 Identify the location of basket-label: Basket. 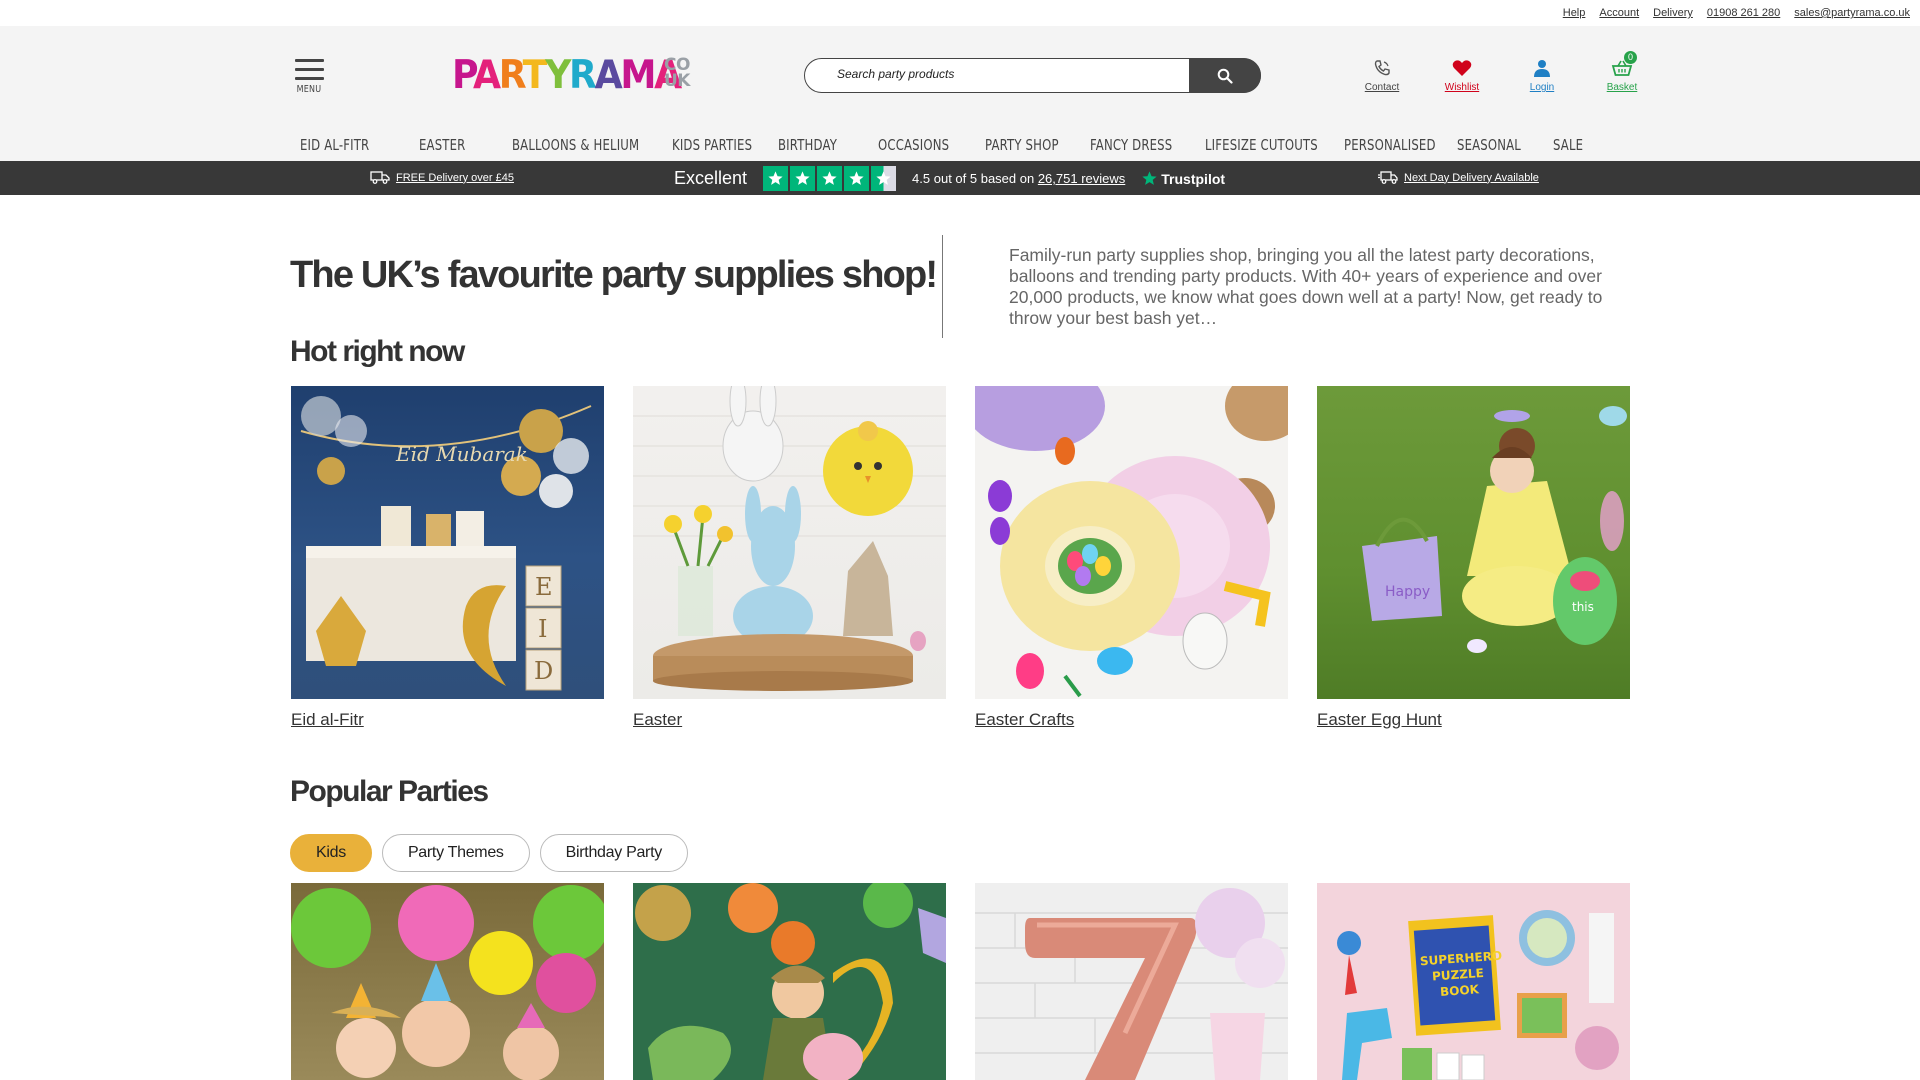
(1622, 87).